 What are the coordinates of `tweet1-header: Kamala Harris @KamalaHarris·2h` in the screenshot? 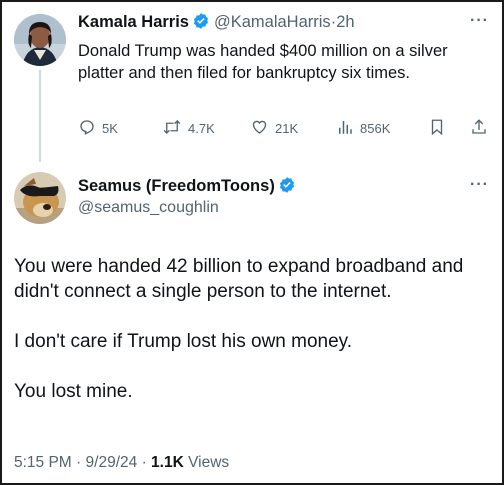 It's located at (216, 23).